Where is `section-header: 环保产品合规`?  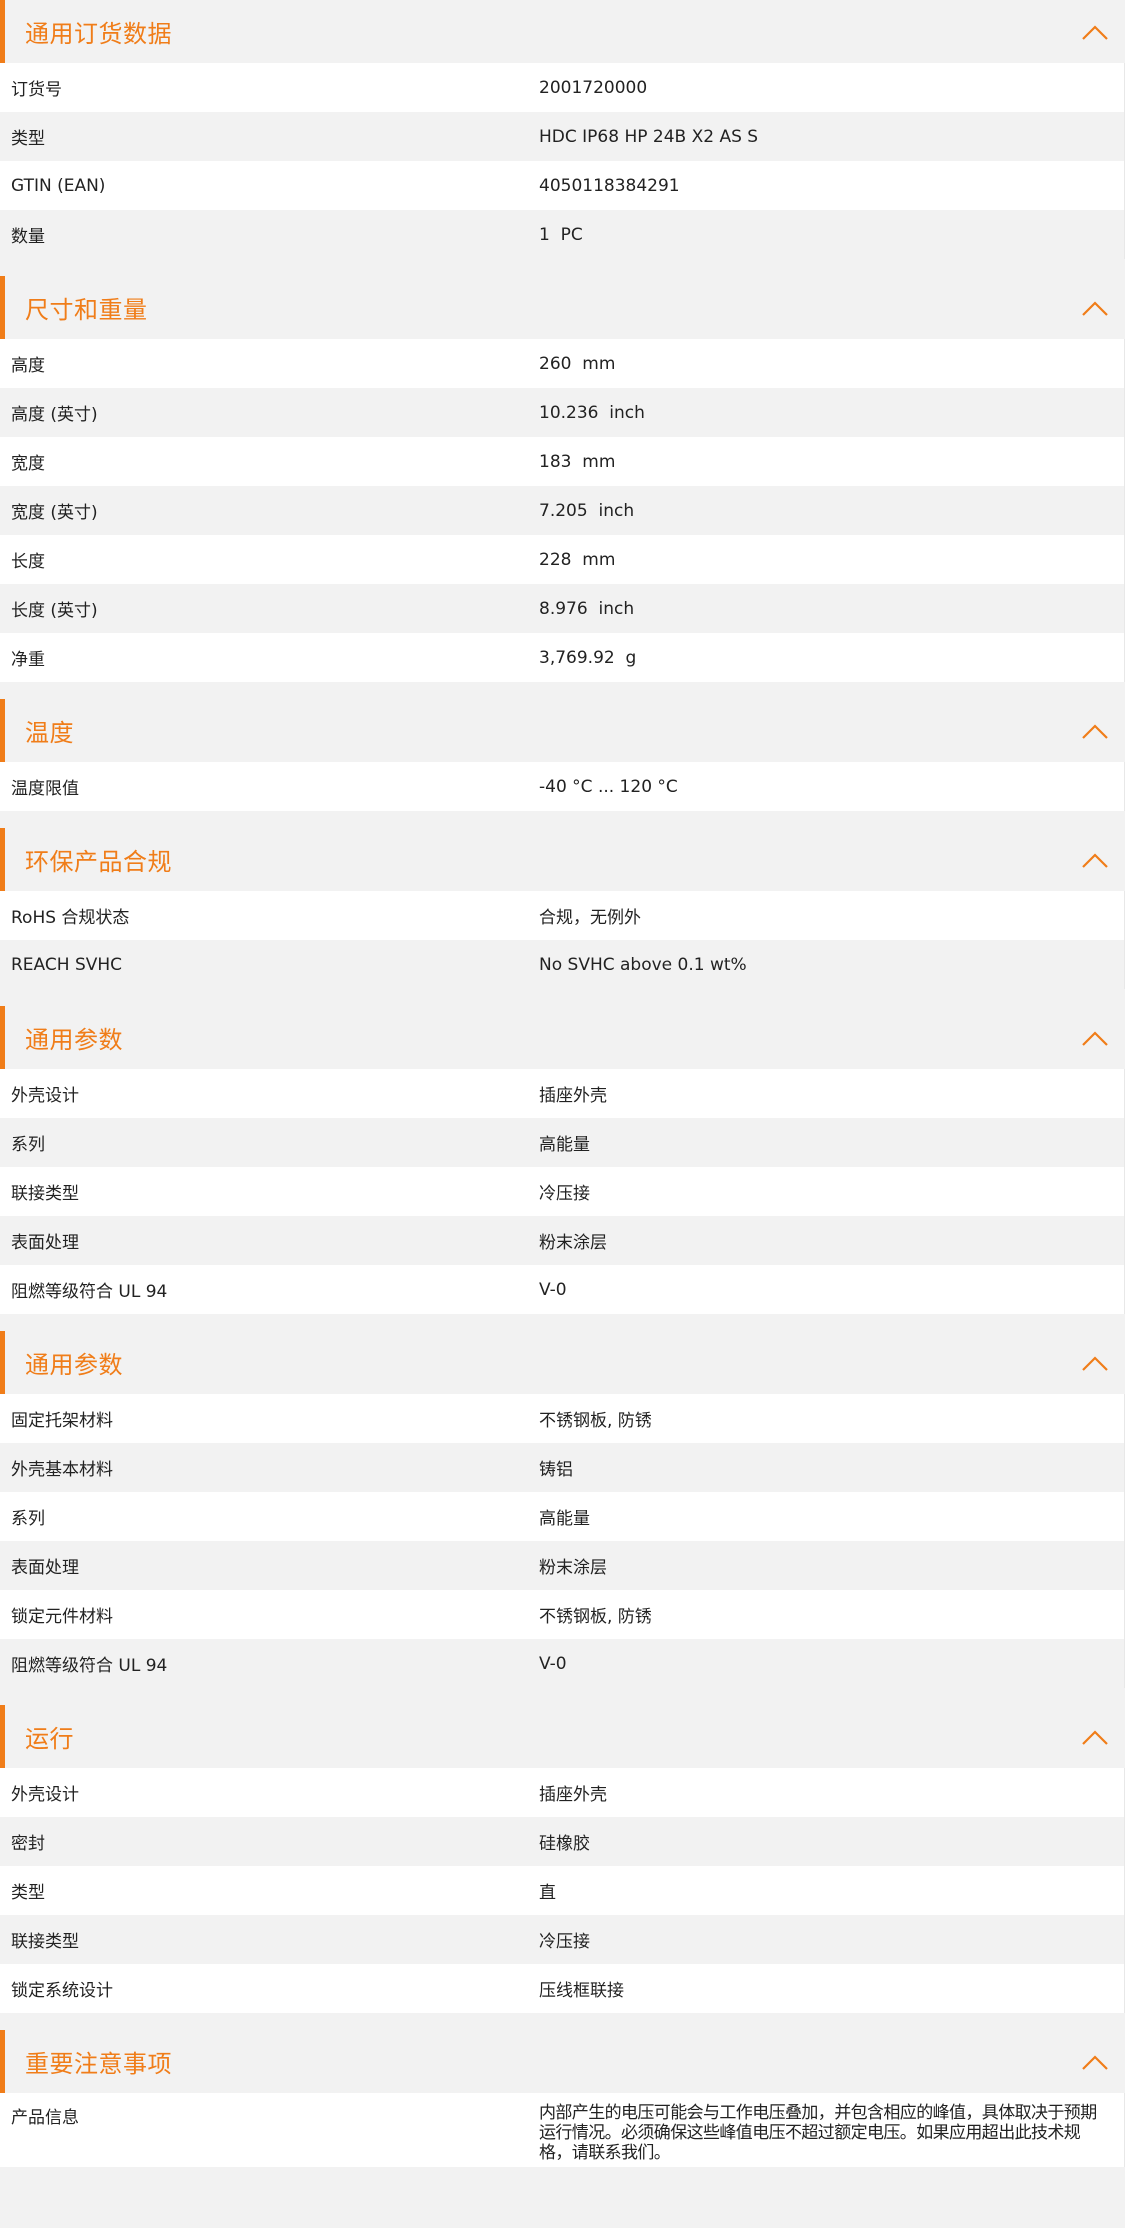
section-header: 环保产品合规 is located at coordinates (562, 859).